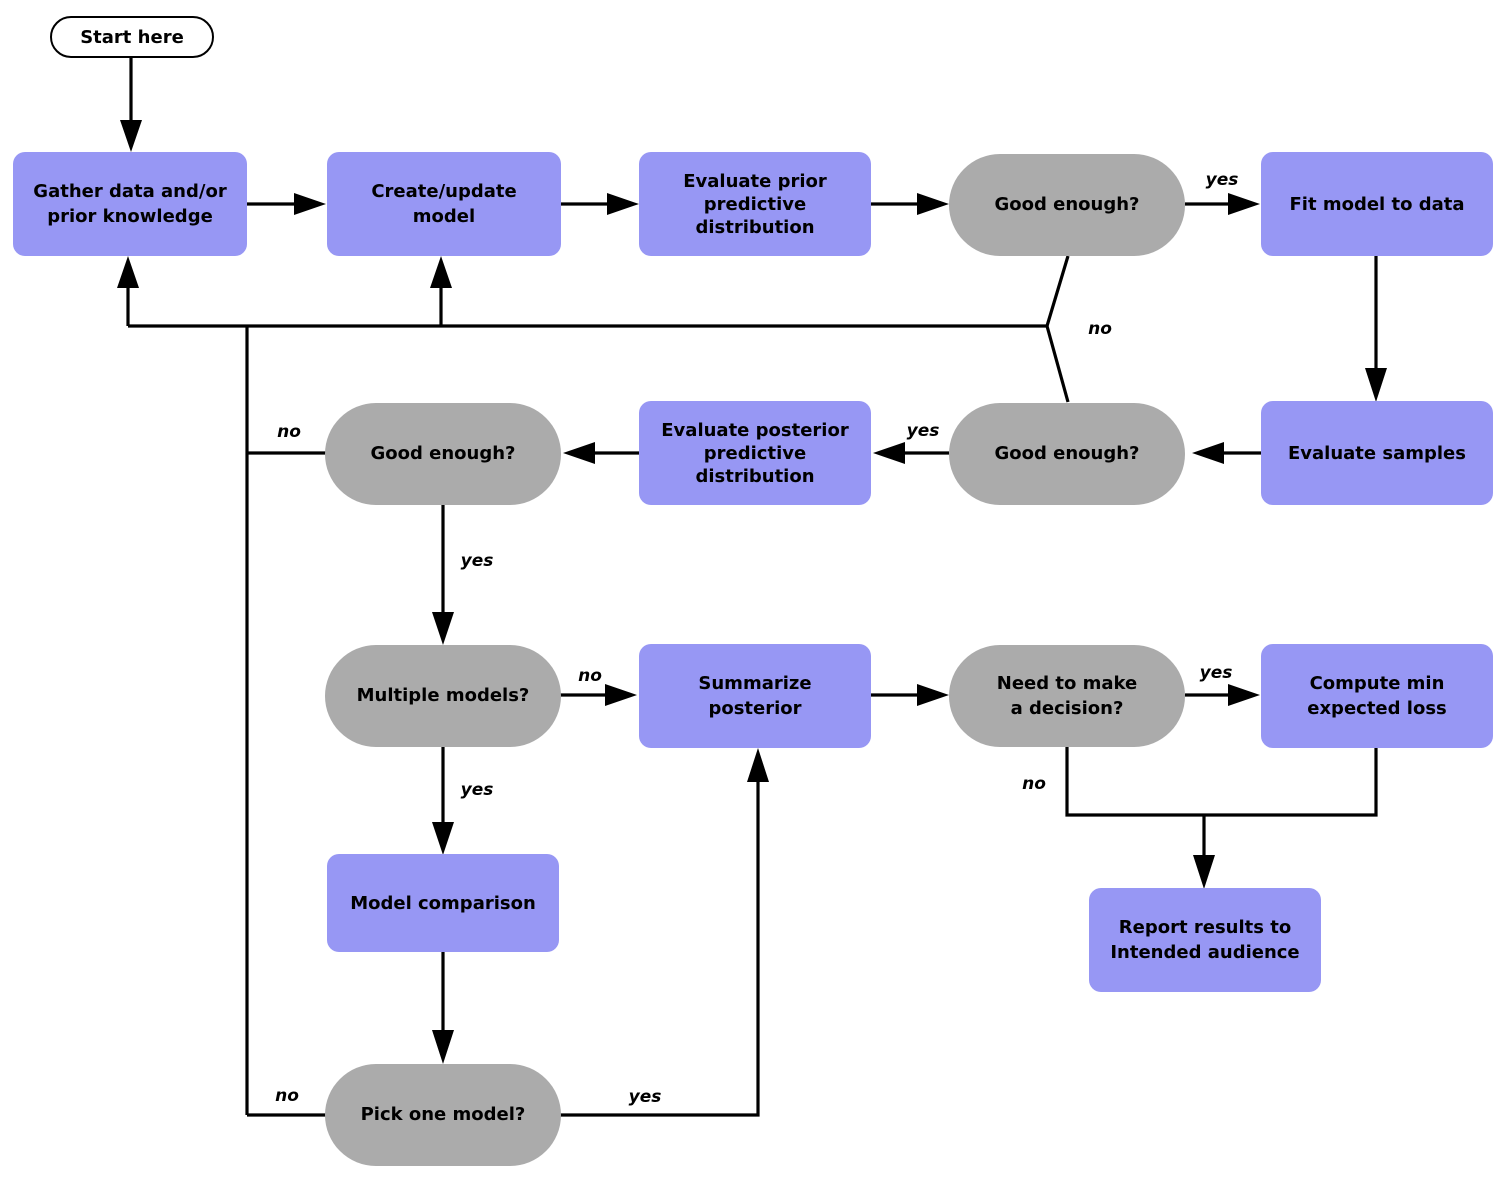 The image size is (1512, 1181). I want to click on node-pick-one-model: Pick one model?, so click(443, 1115).